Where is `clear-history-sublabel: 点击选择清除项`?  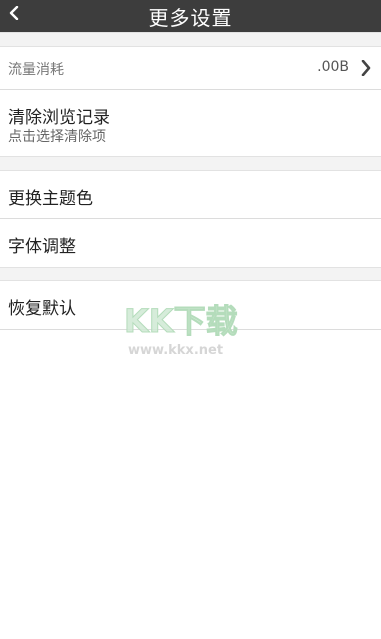 clear-history-sublabel: 点击选择清除项 is located at coordinates (57, 137).